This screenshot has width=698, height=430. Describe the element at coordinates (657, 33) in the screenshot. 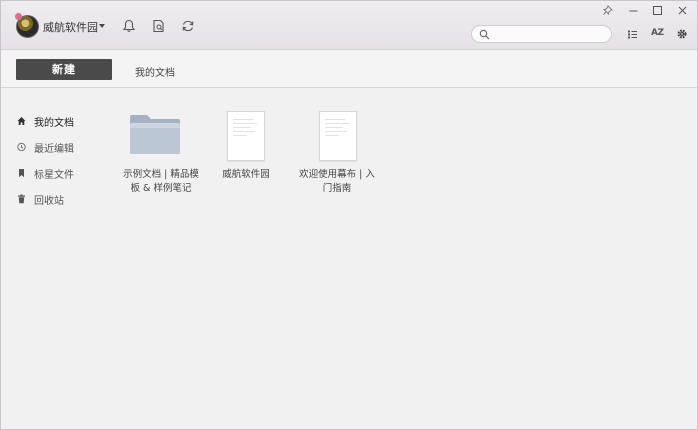

I see `sort-az-icon: AZ` at that location.